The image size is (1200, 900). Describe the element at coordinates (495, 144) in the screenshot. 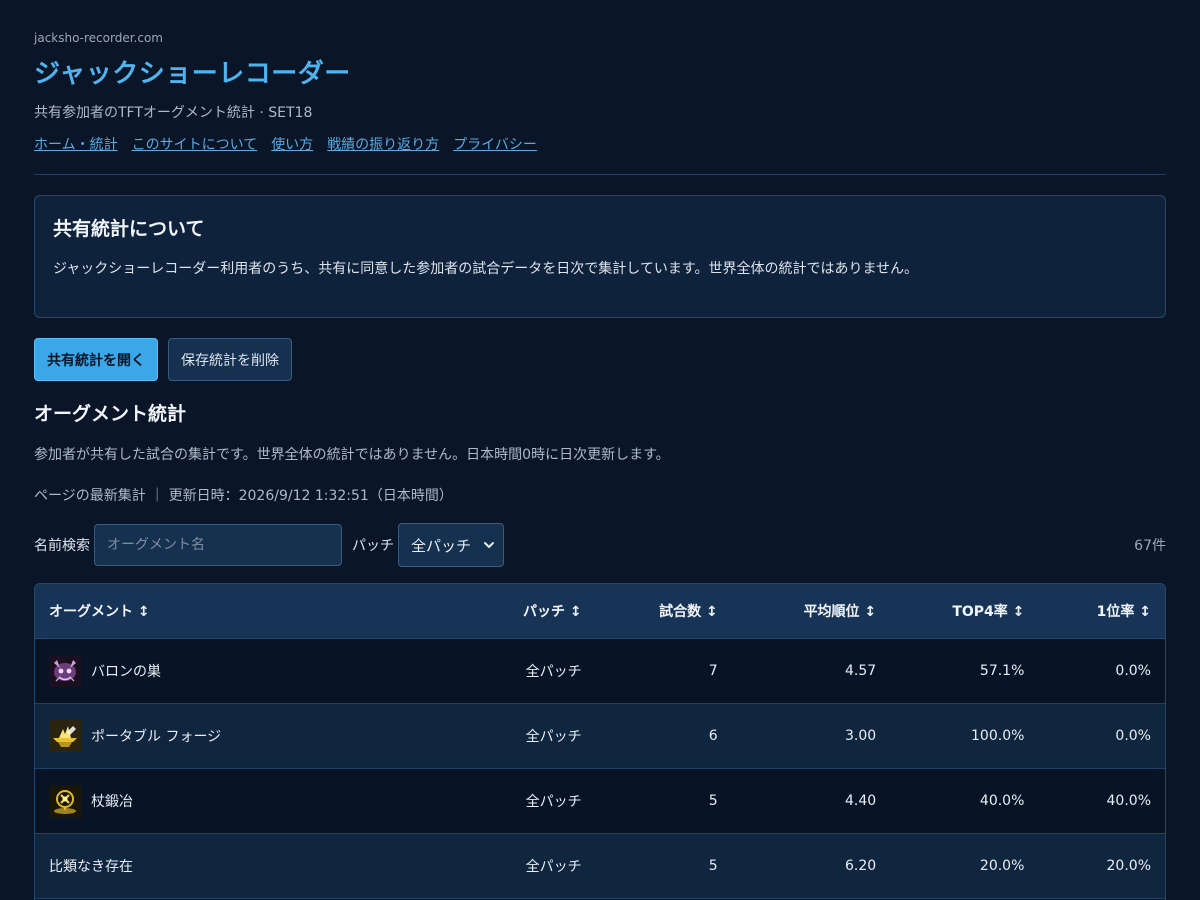

I see `nav-link-privacy: プライバシー` at that location.